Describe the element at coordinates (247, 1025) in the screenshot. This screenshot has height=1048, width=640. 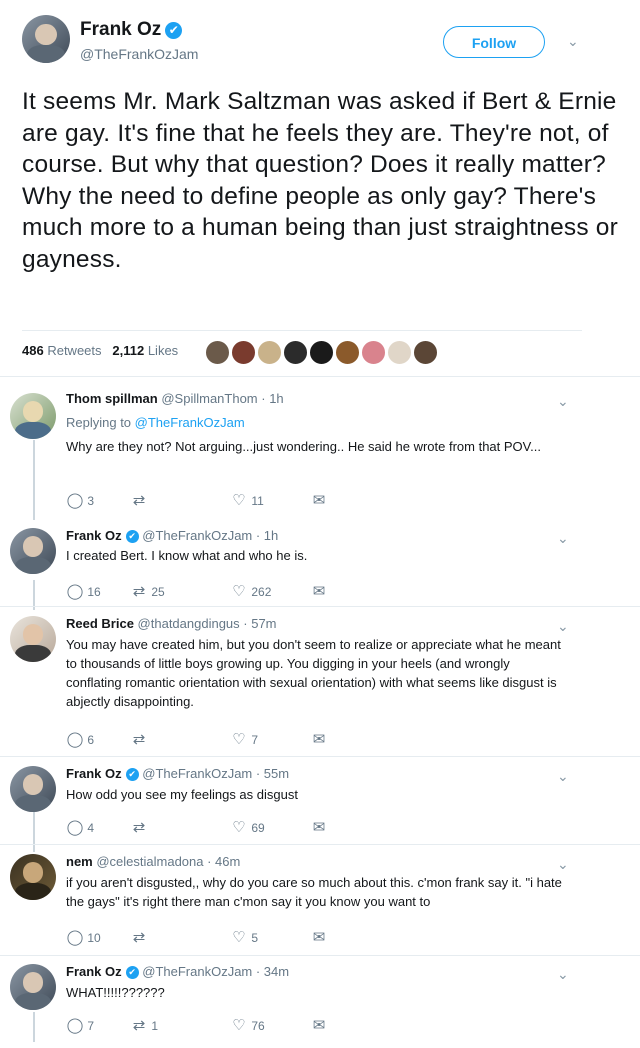
I see `like-button: ♡ 76` at that location.